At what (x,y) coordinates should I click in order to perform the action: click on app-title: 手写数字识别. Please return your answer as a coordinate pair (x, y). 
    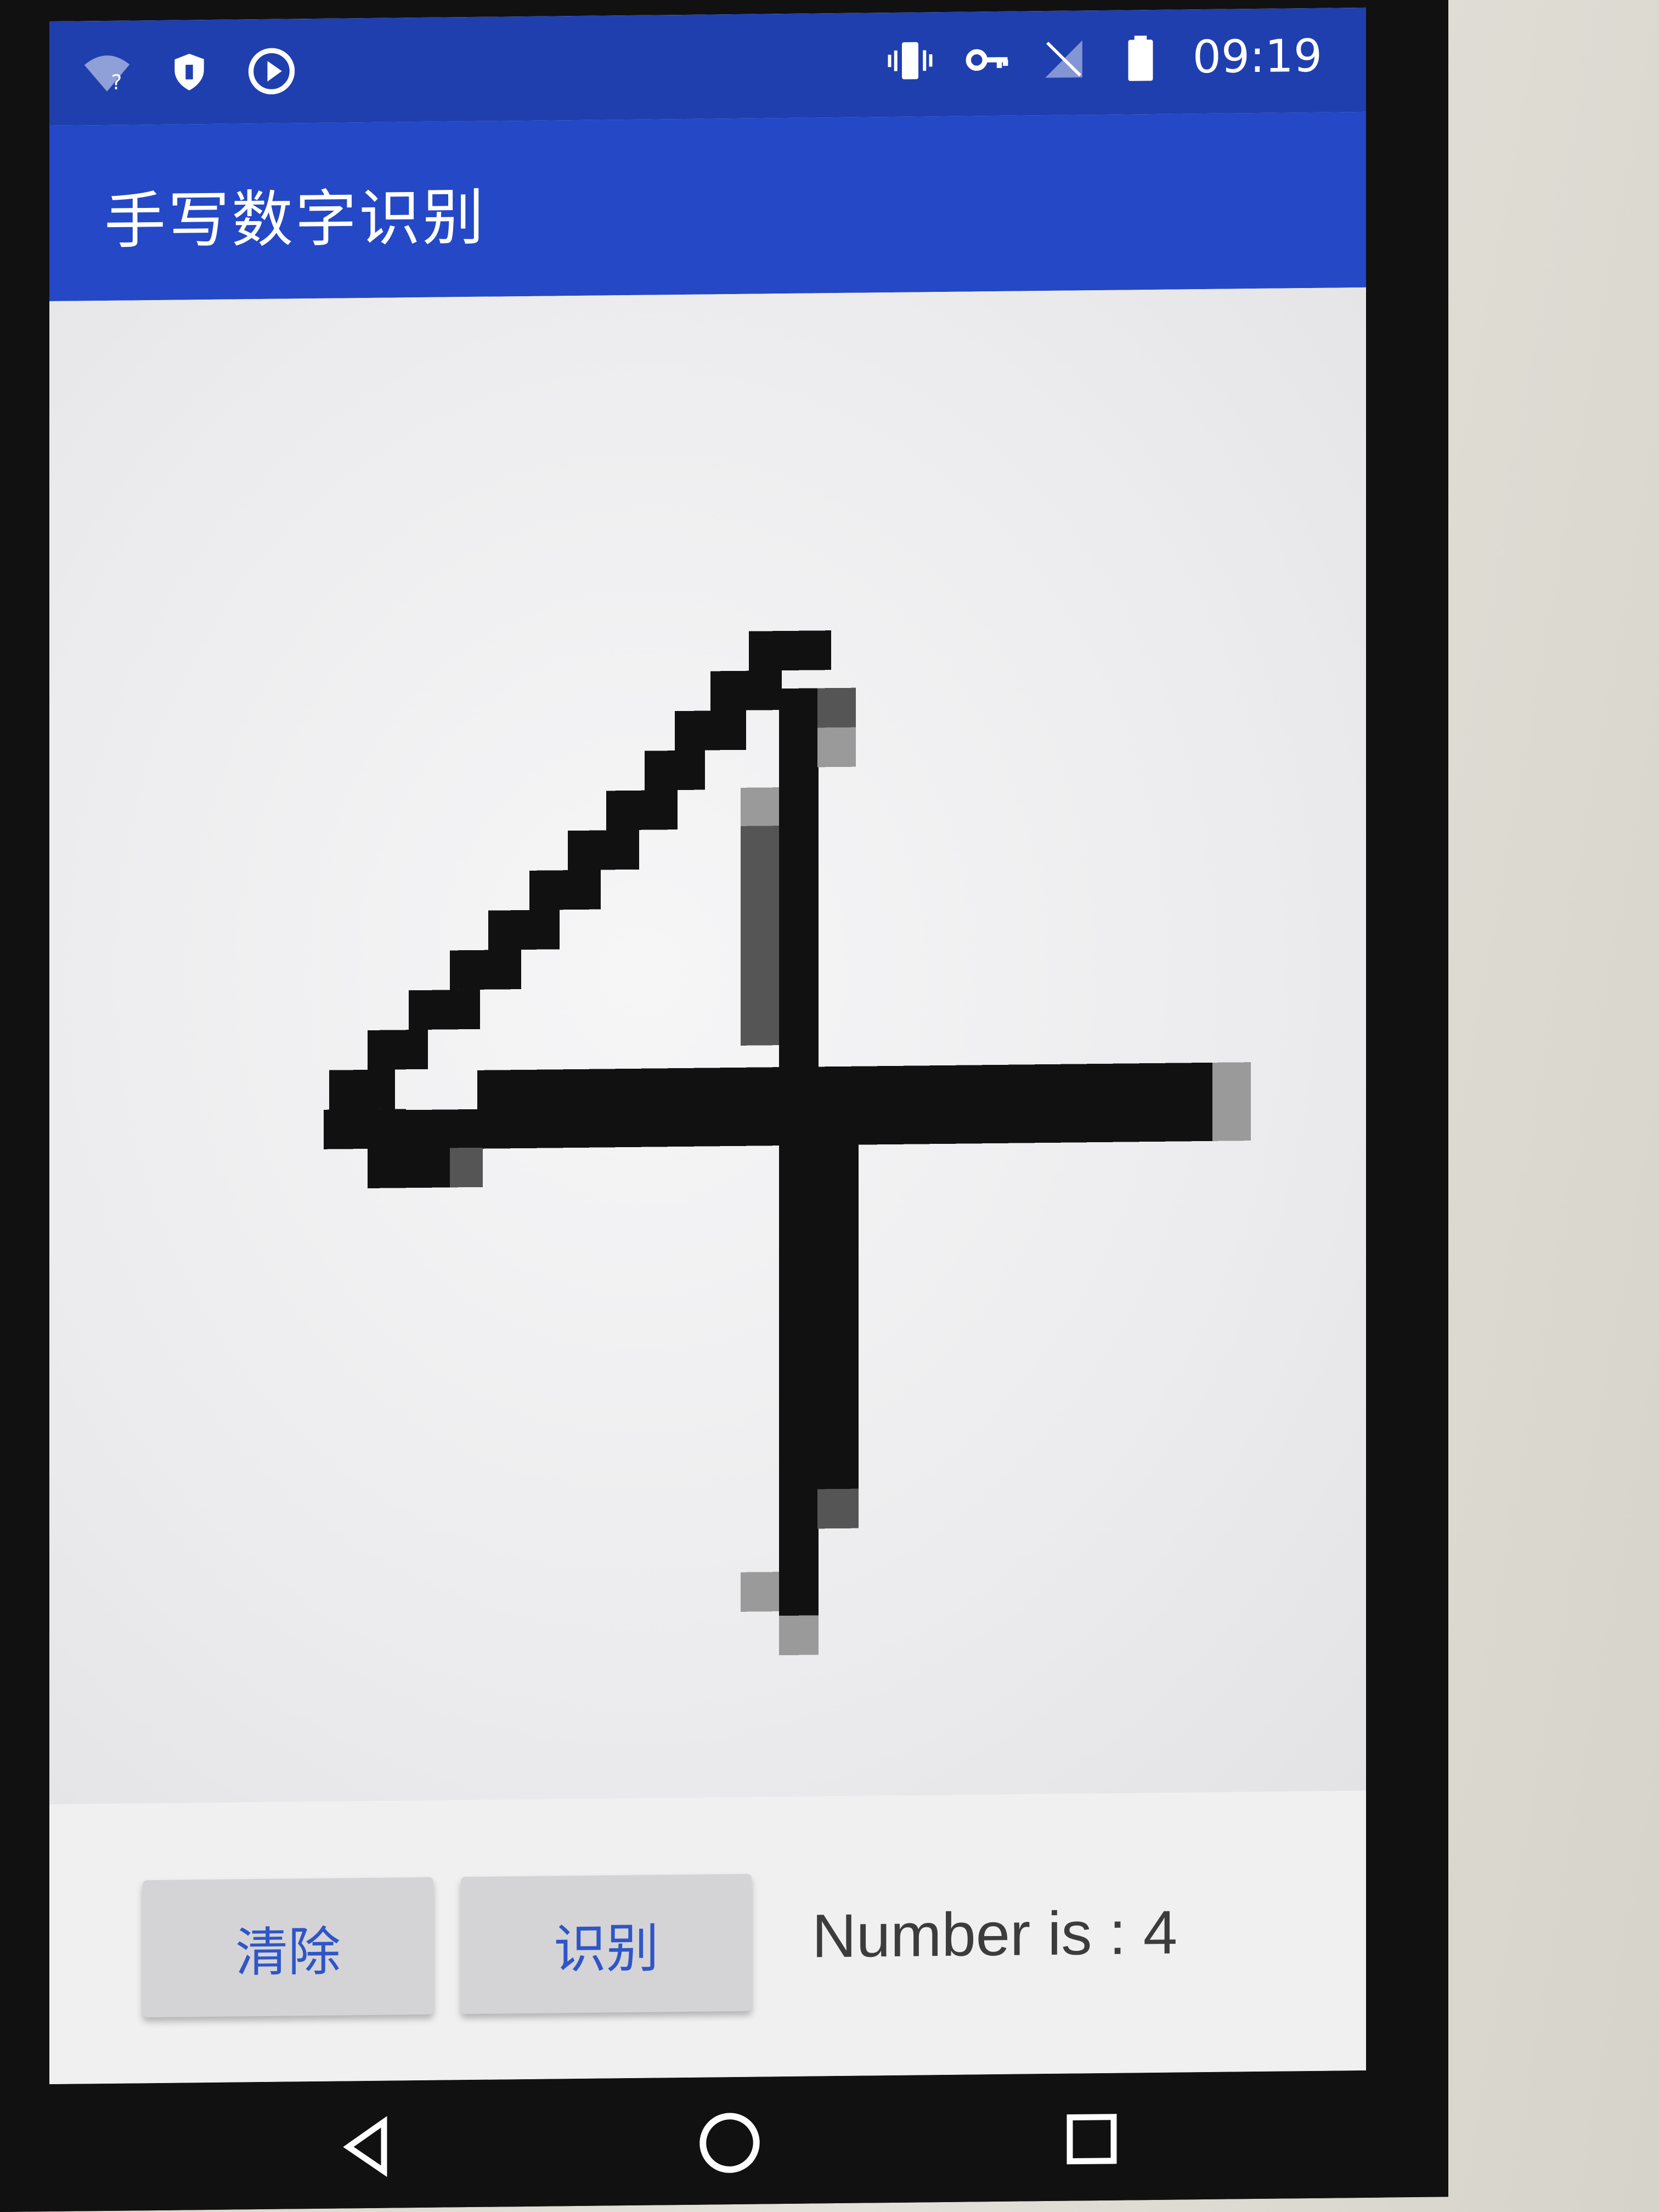
    Looking at the image, I should click on (295, 220).